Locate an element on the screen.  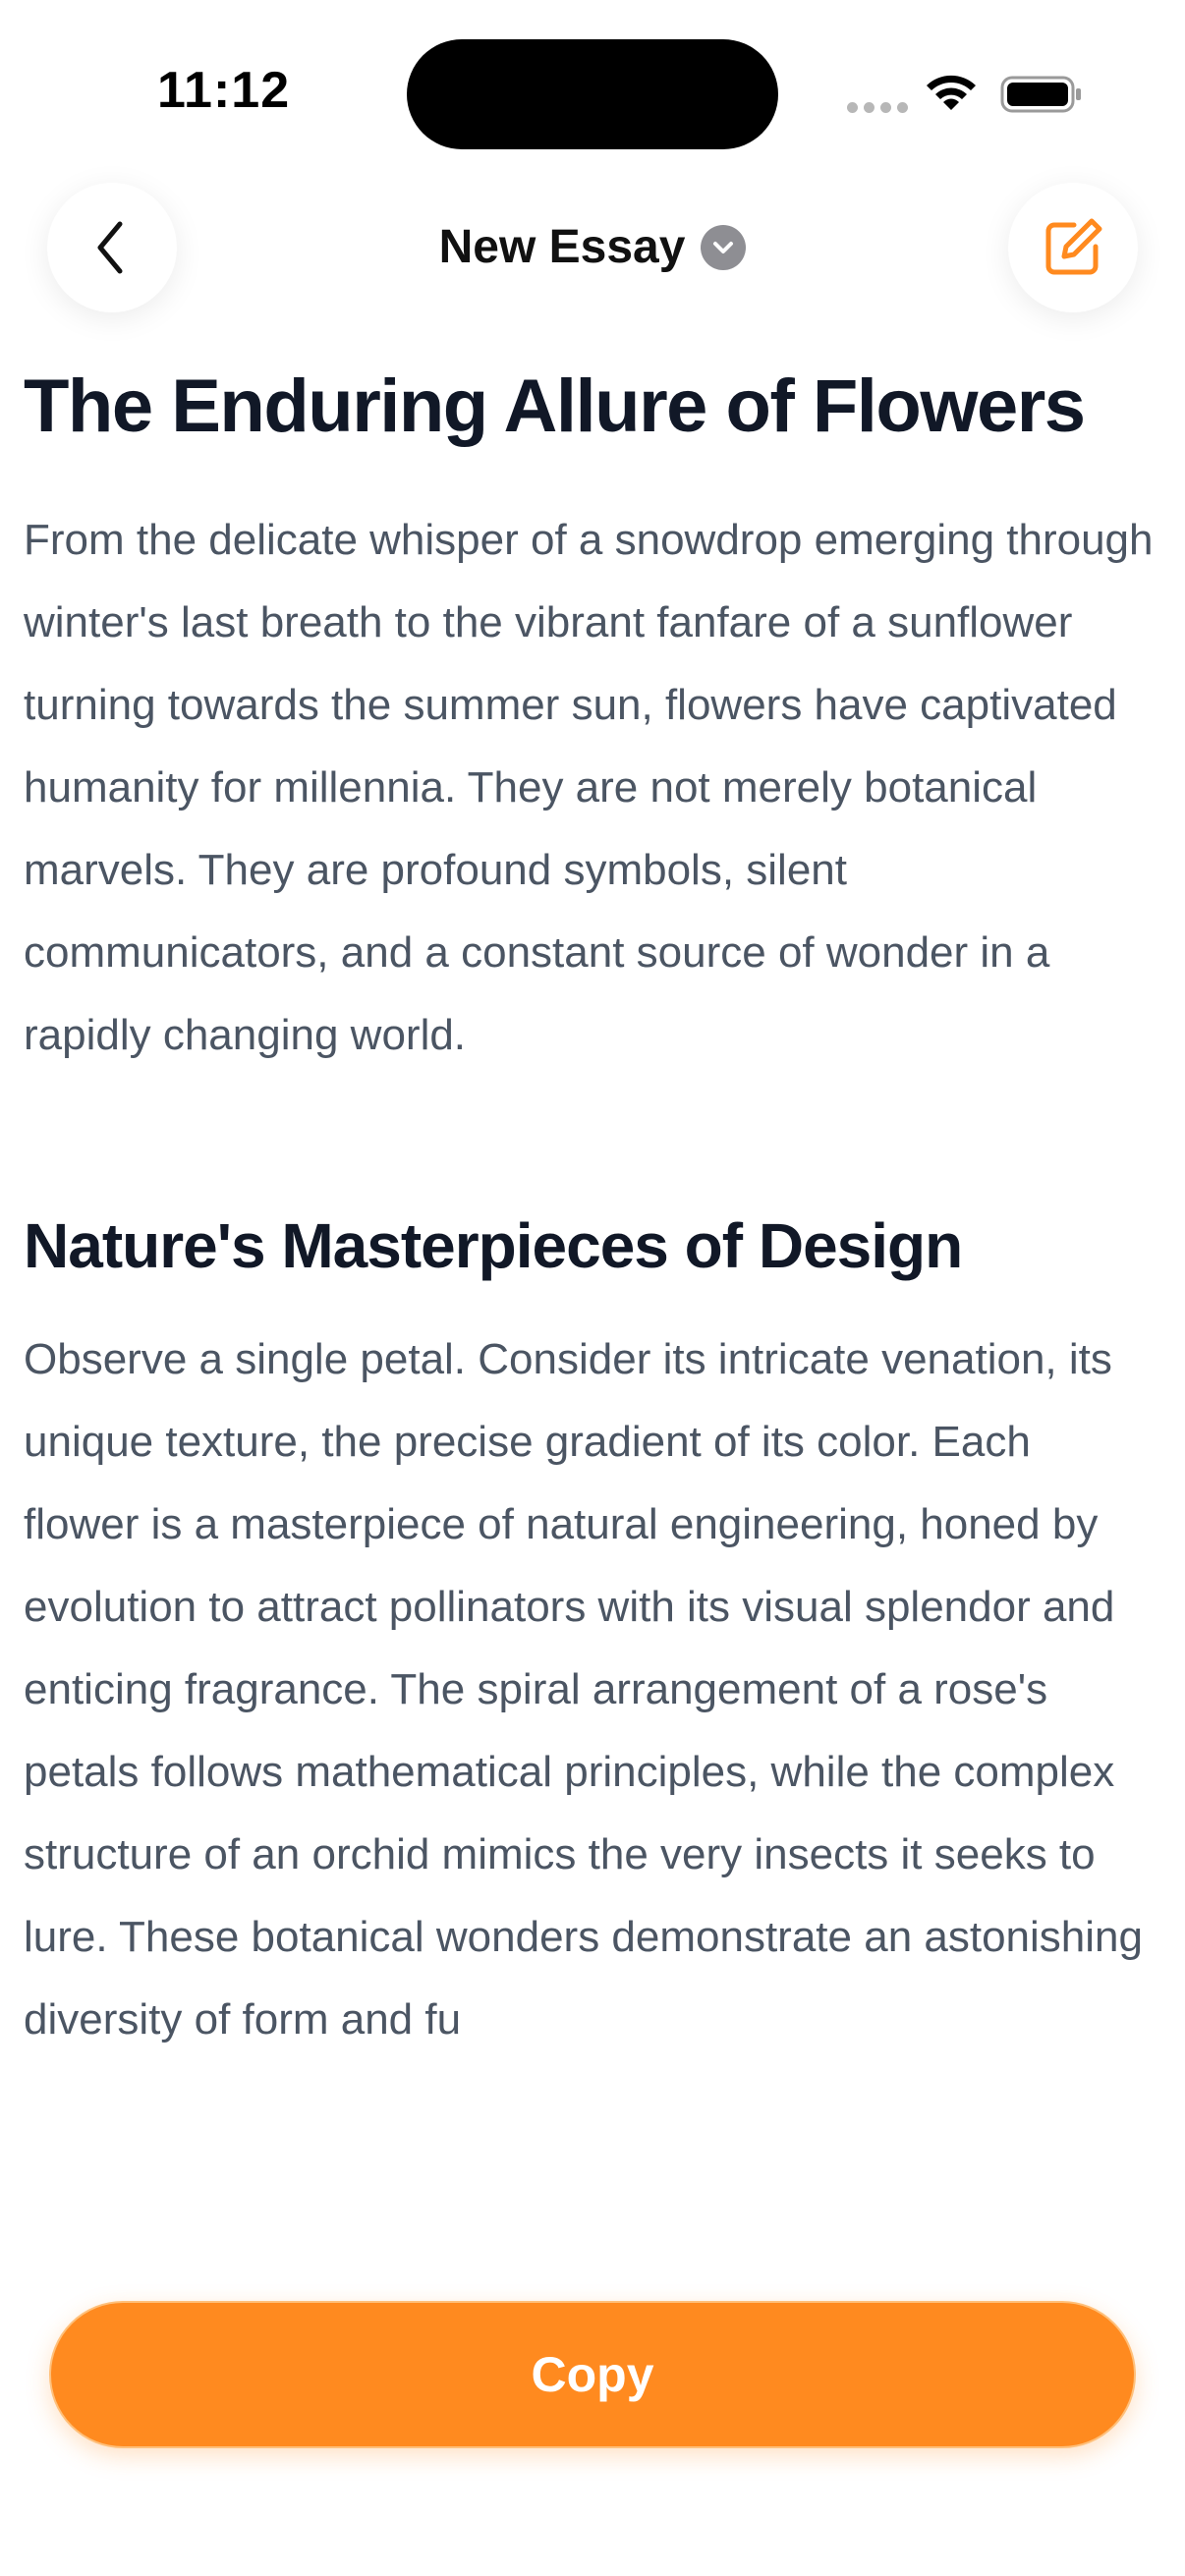
page-title: New Essay is located at coordinates (562, 247).